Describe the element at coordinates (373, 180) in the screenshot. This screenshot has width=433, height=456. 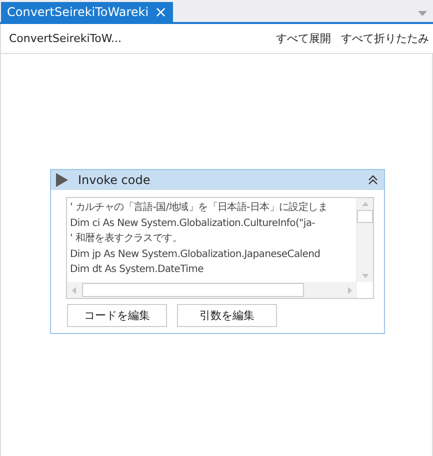
I see `collapse-icon` at that location.